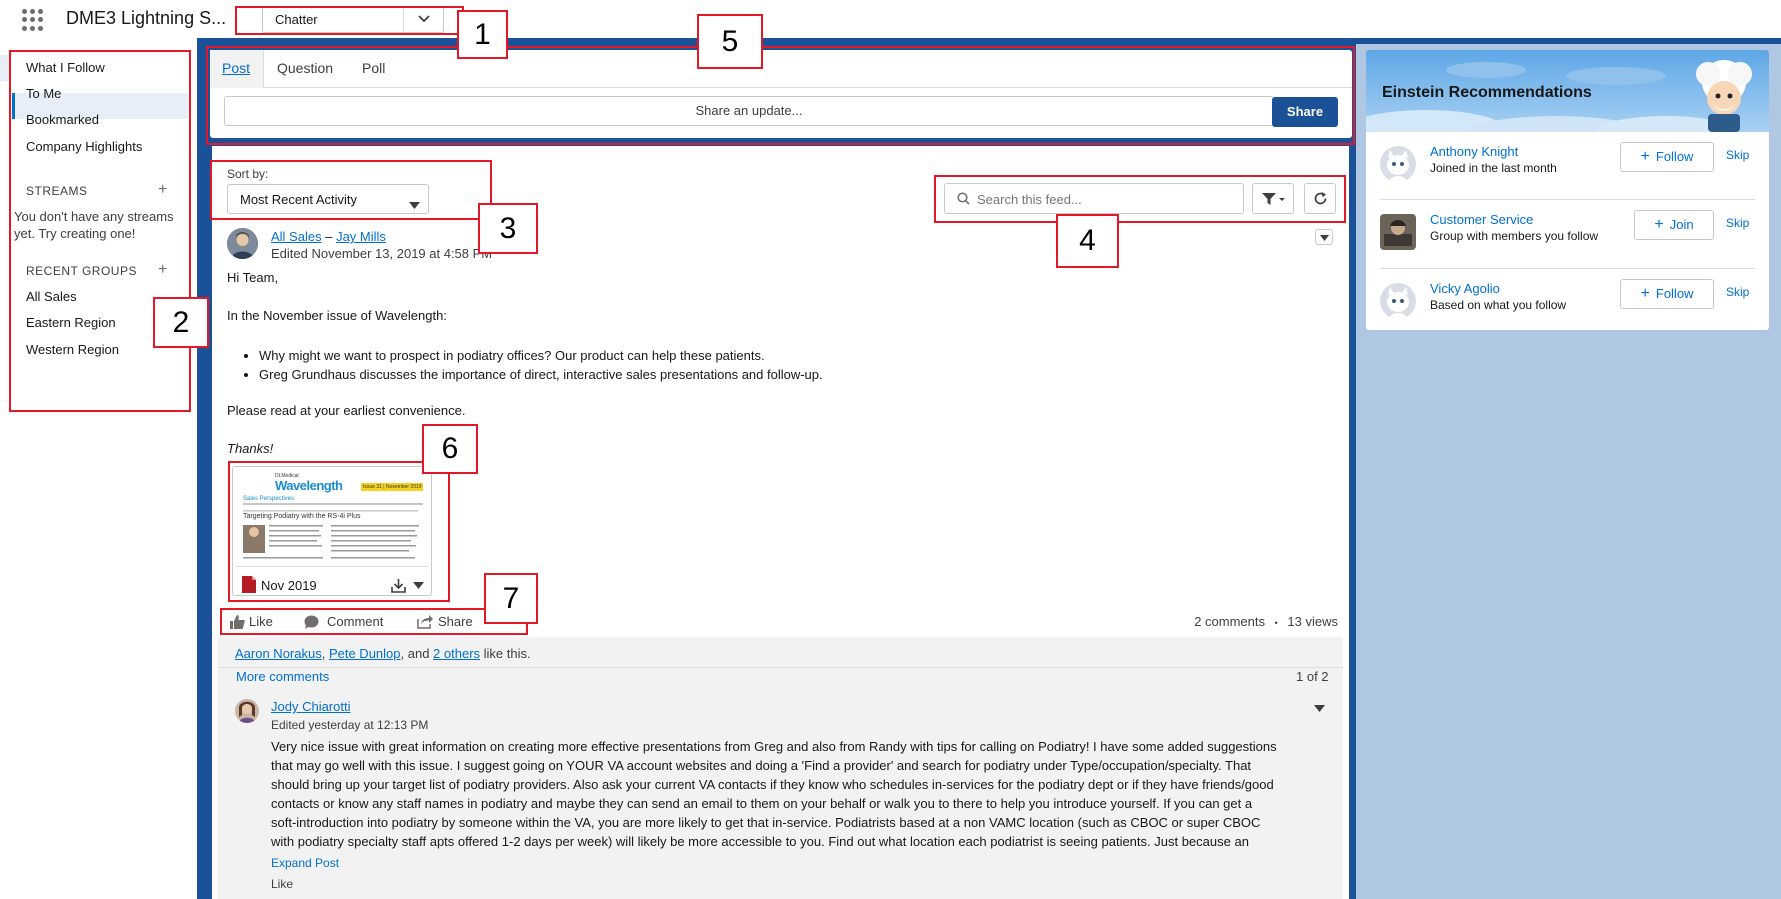 The image size is (1781, 899). I want to click on einstein-header: Einstein Recommendations, so click(1567, 91).